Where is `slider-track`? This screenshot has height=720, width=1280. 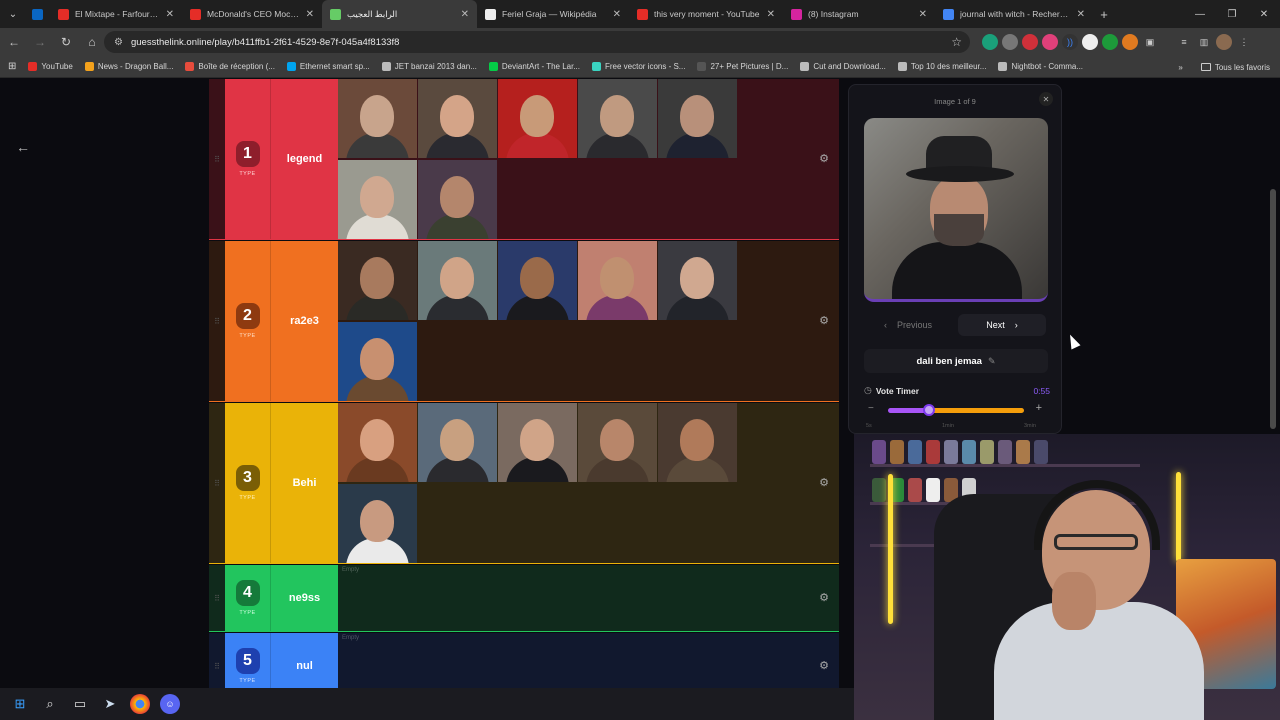 slider-track is located at coordinates (956, 410).